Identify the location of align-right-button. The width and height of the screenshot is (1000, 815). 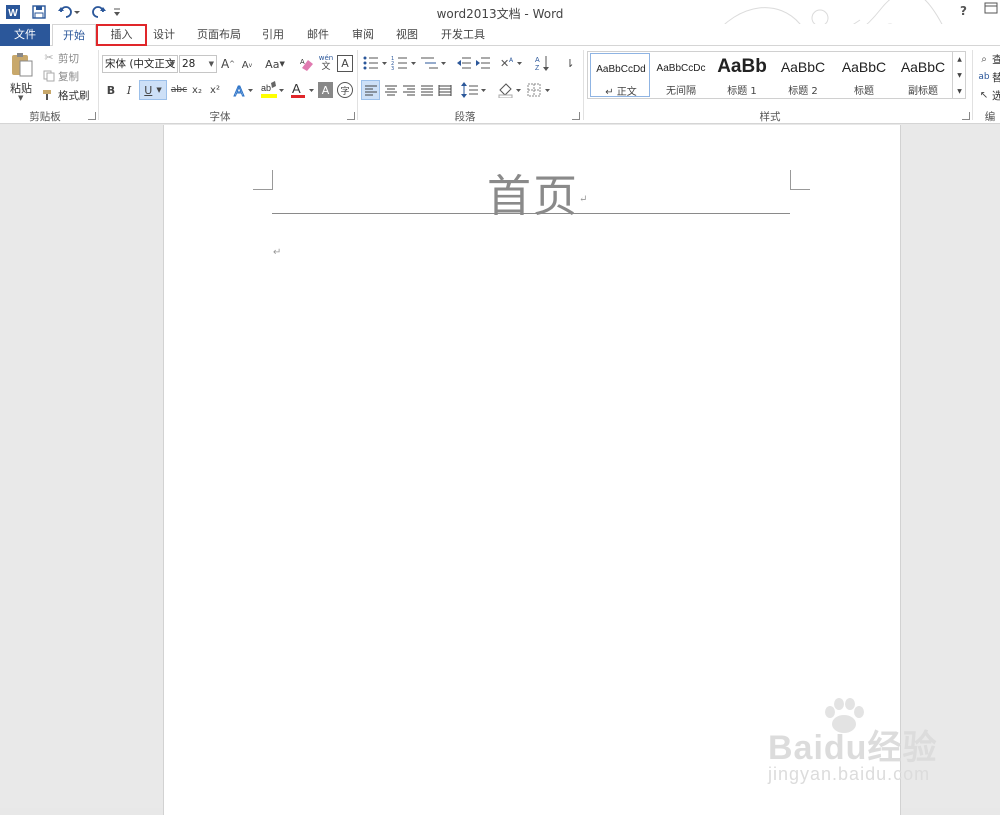
(409, 90).